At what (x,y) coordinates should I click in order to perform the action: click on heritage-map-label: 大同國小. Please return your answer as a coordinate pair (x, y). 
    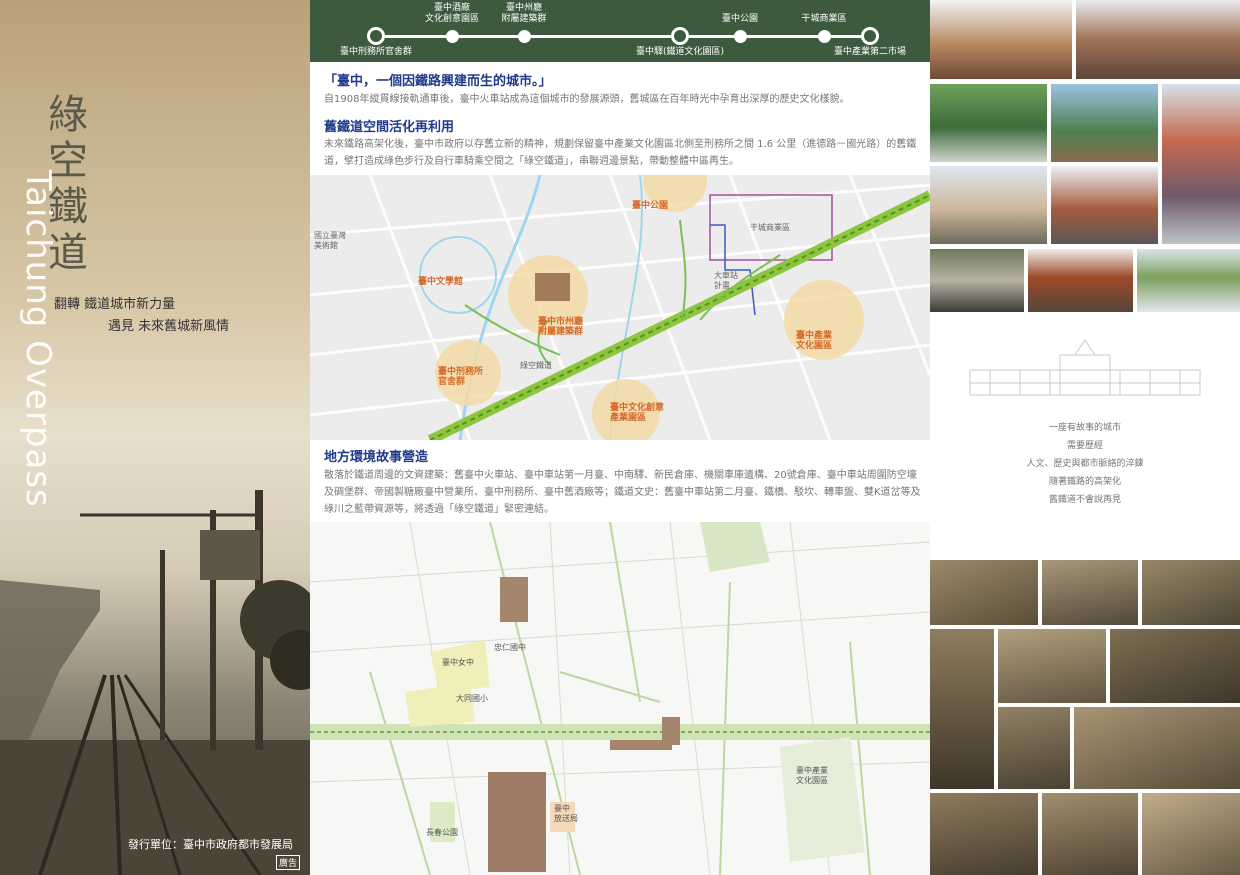
    Looking at the image, I should click on (472, 698).